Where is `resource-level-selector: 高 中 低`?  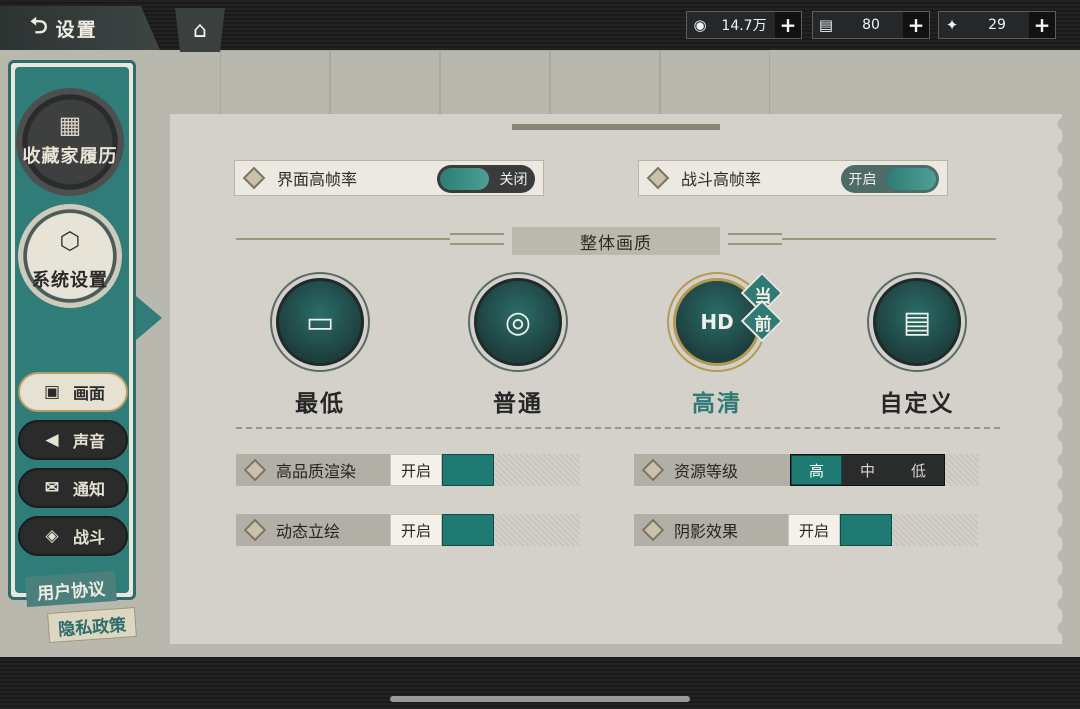 resource-level-selector: 高 中 低 is located at coordinates (867, 470).